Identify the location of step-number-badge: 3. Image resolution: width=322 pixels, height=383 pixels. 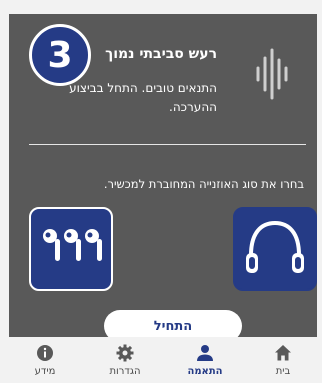
(60, 55).